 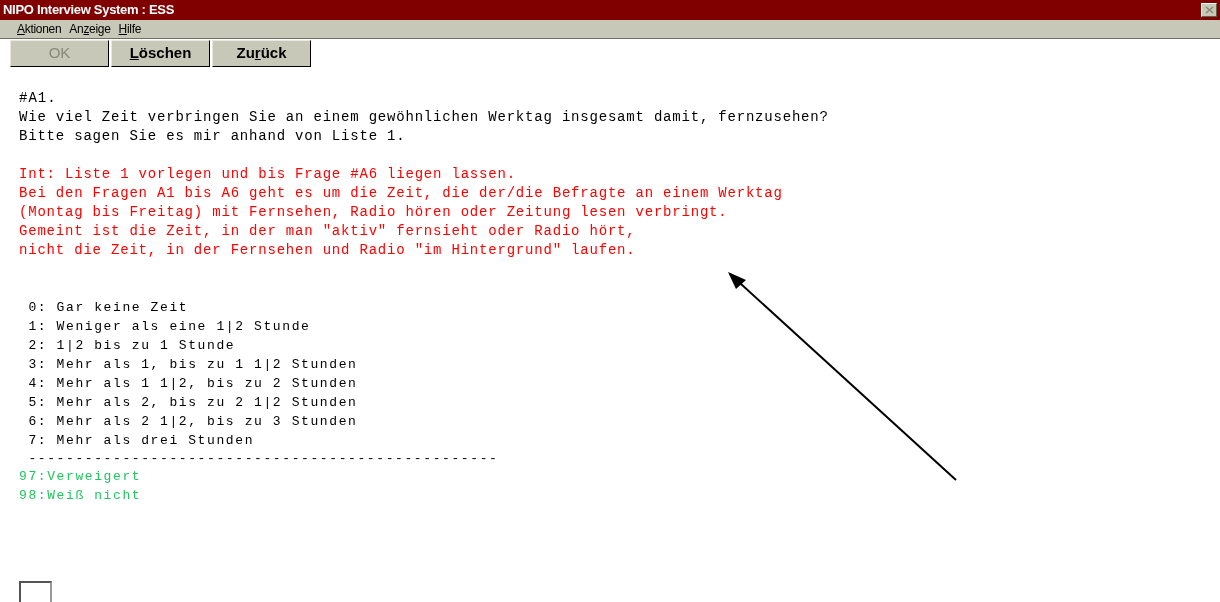 What do you see at coordinates (619, 476) in the screenshot?
I see `special-answer-option: 97:Verweigert` at bounding box center [619, 476].